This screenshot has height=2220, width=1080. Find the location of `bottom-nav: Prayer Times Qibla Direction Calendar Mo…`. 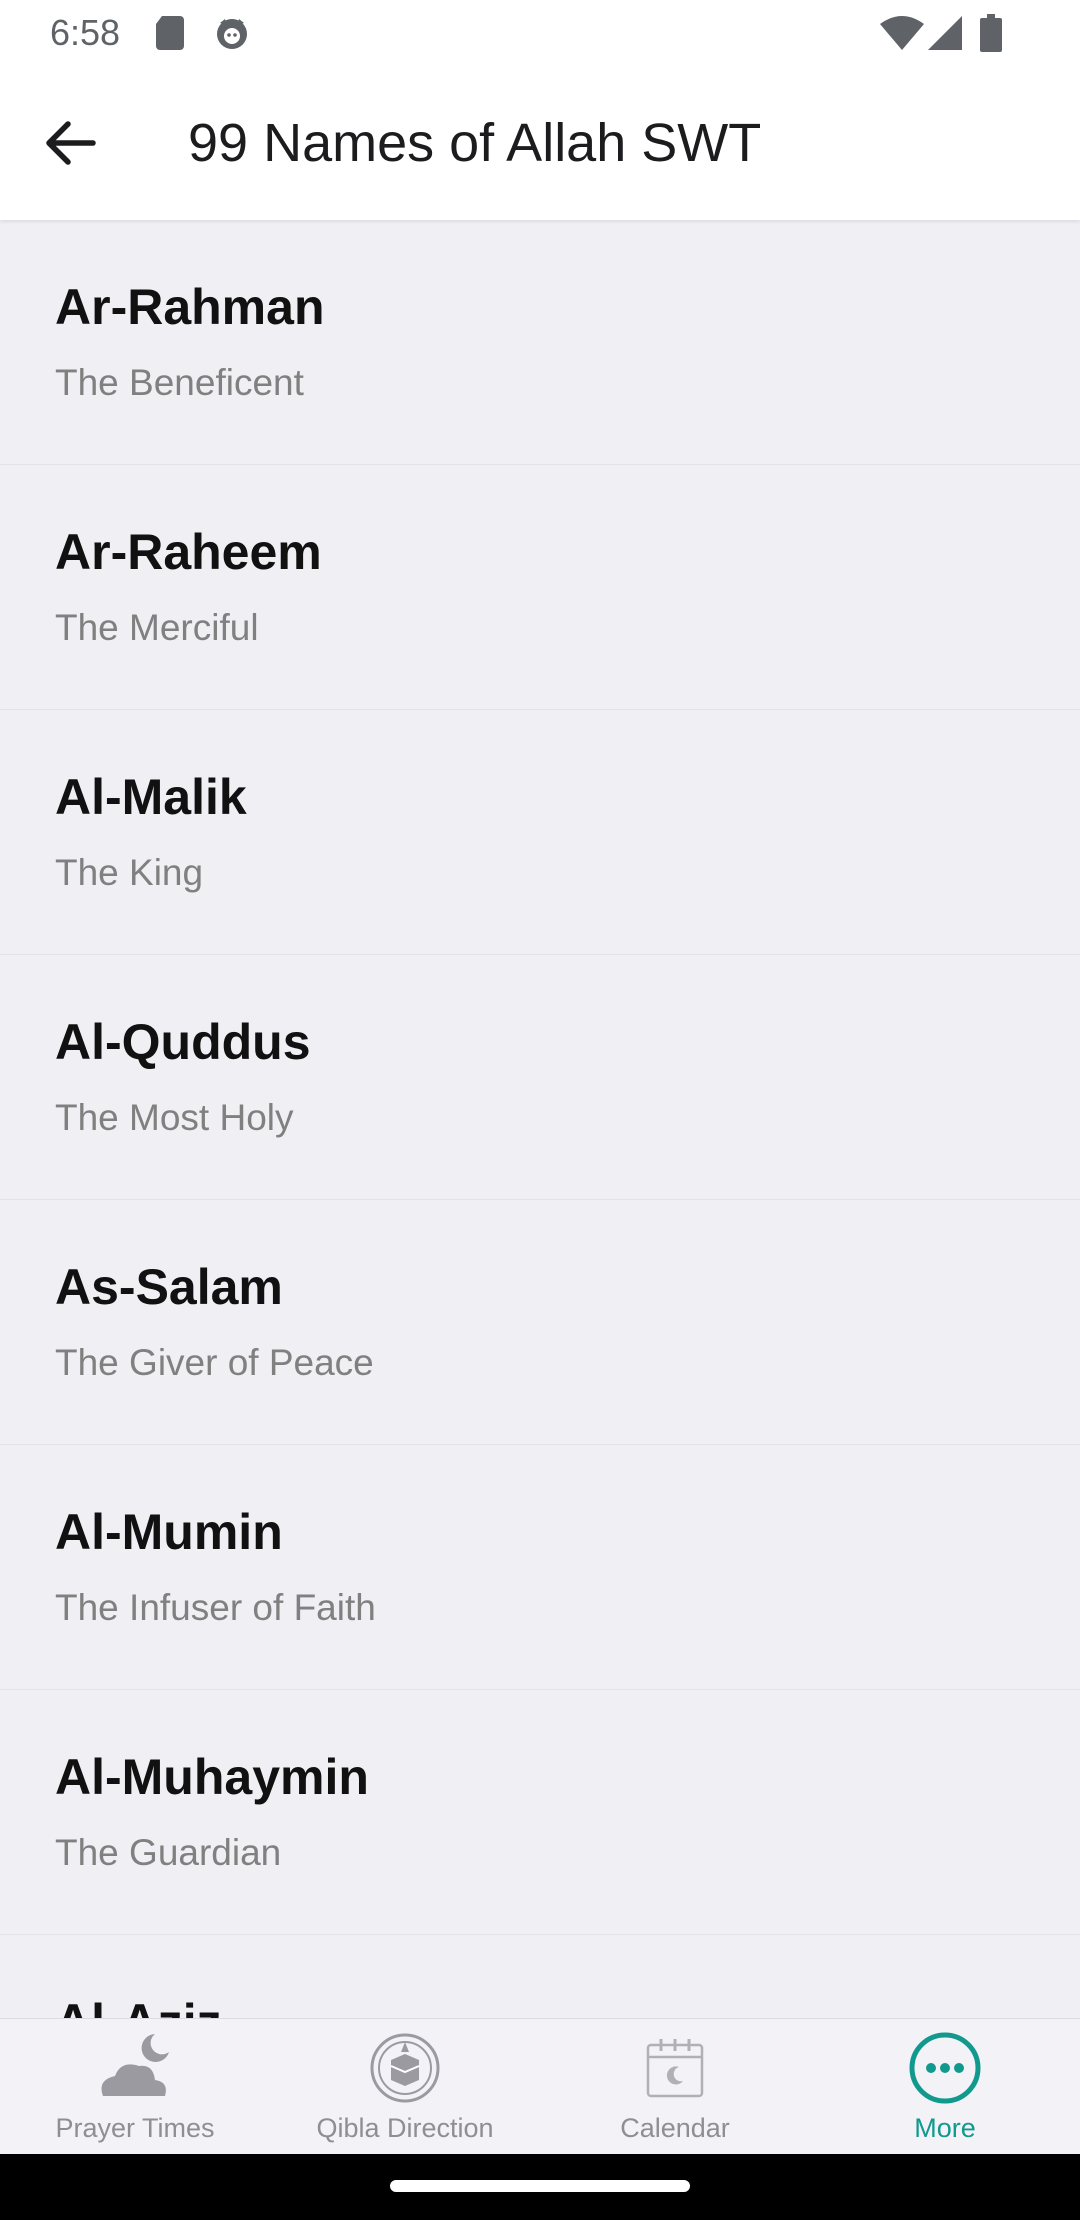

bottom-nav: Prayer Times Qibla Direction Calendar Mo… is located at coordinates (540, 2086).